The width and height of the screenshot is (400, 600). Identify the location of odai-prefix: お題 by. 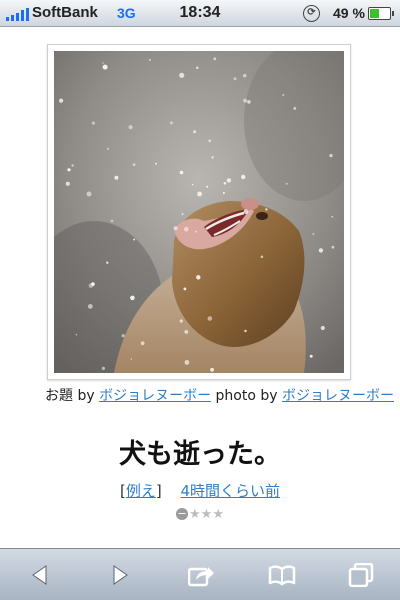
(70, 396).